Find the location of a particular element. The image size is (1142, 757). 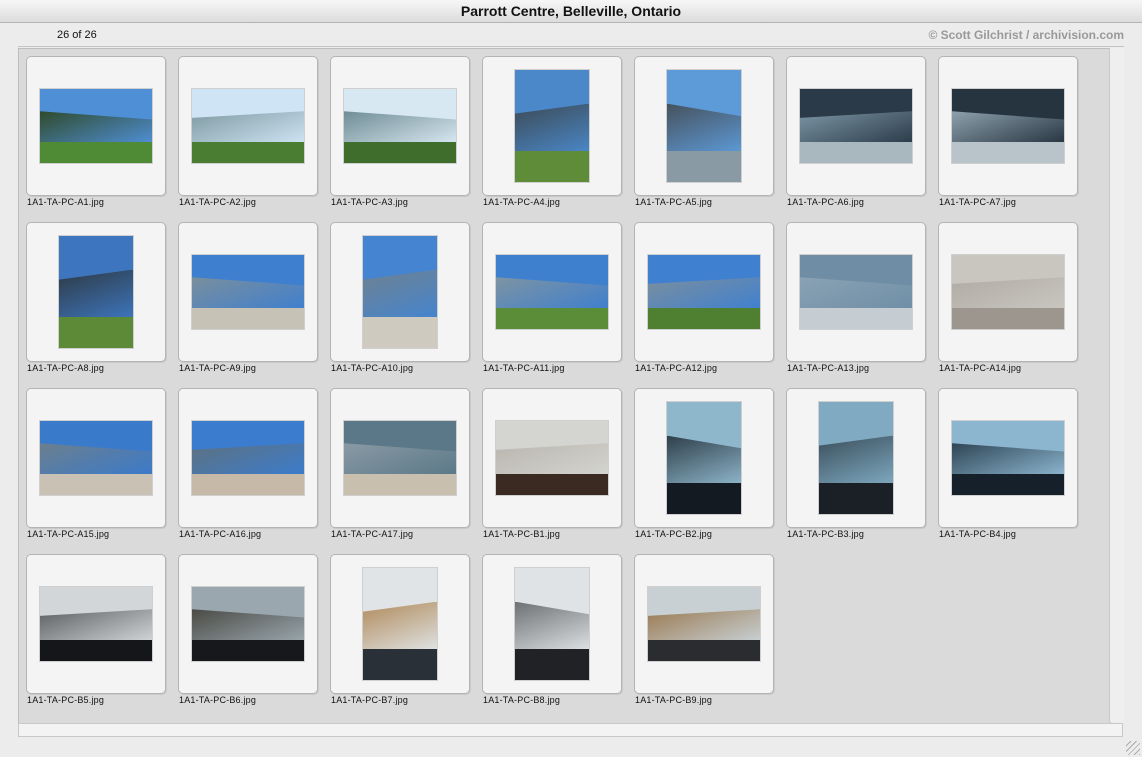

thumbnail-cell: 1A1-TA-PC-B3.jpg is located at coordinates (854, 464).